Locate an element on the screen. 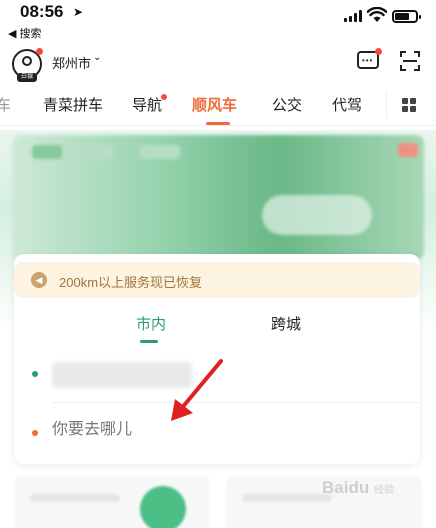 The height and width of the screenshot is (528, 436). tab-divider is located at coordinates (386, 105).